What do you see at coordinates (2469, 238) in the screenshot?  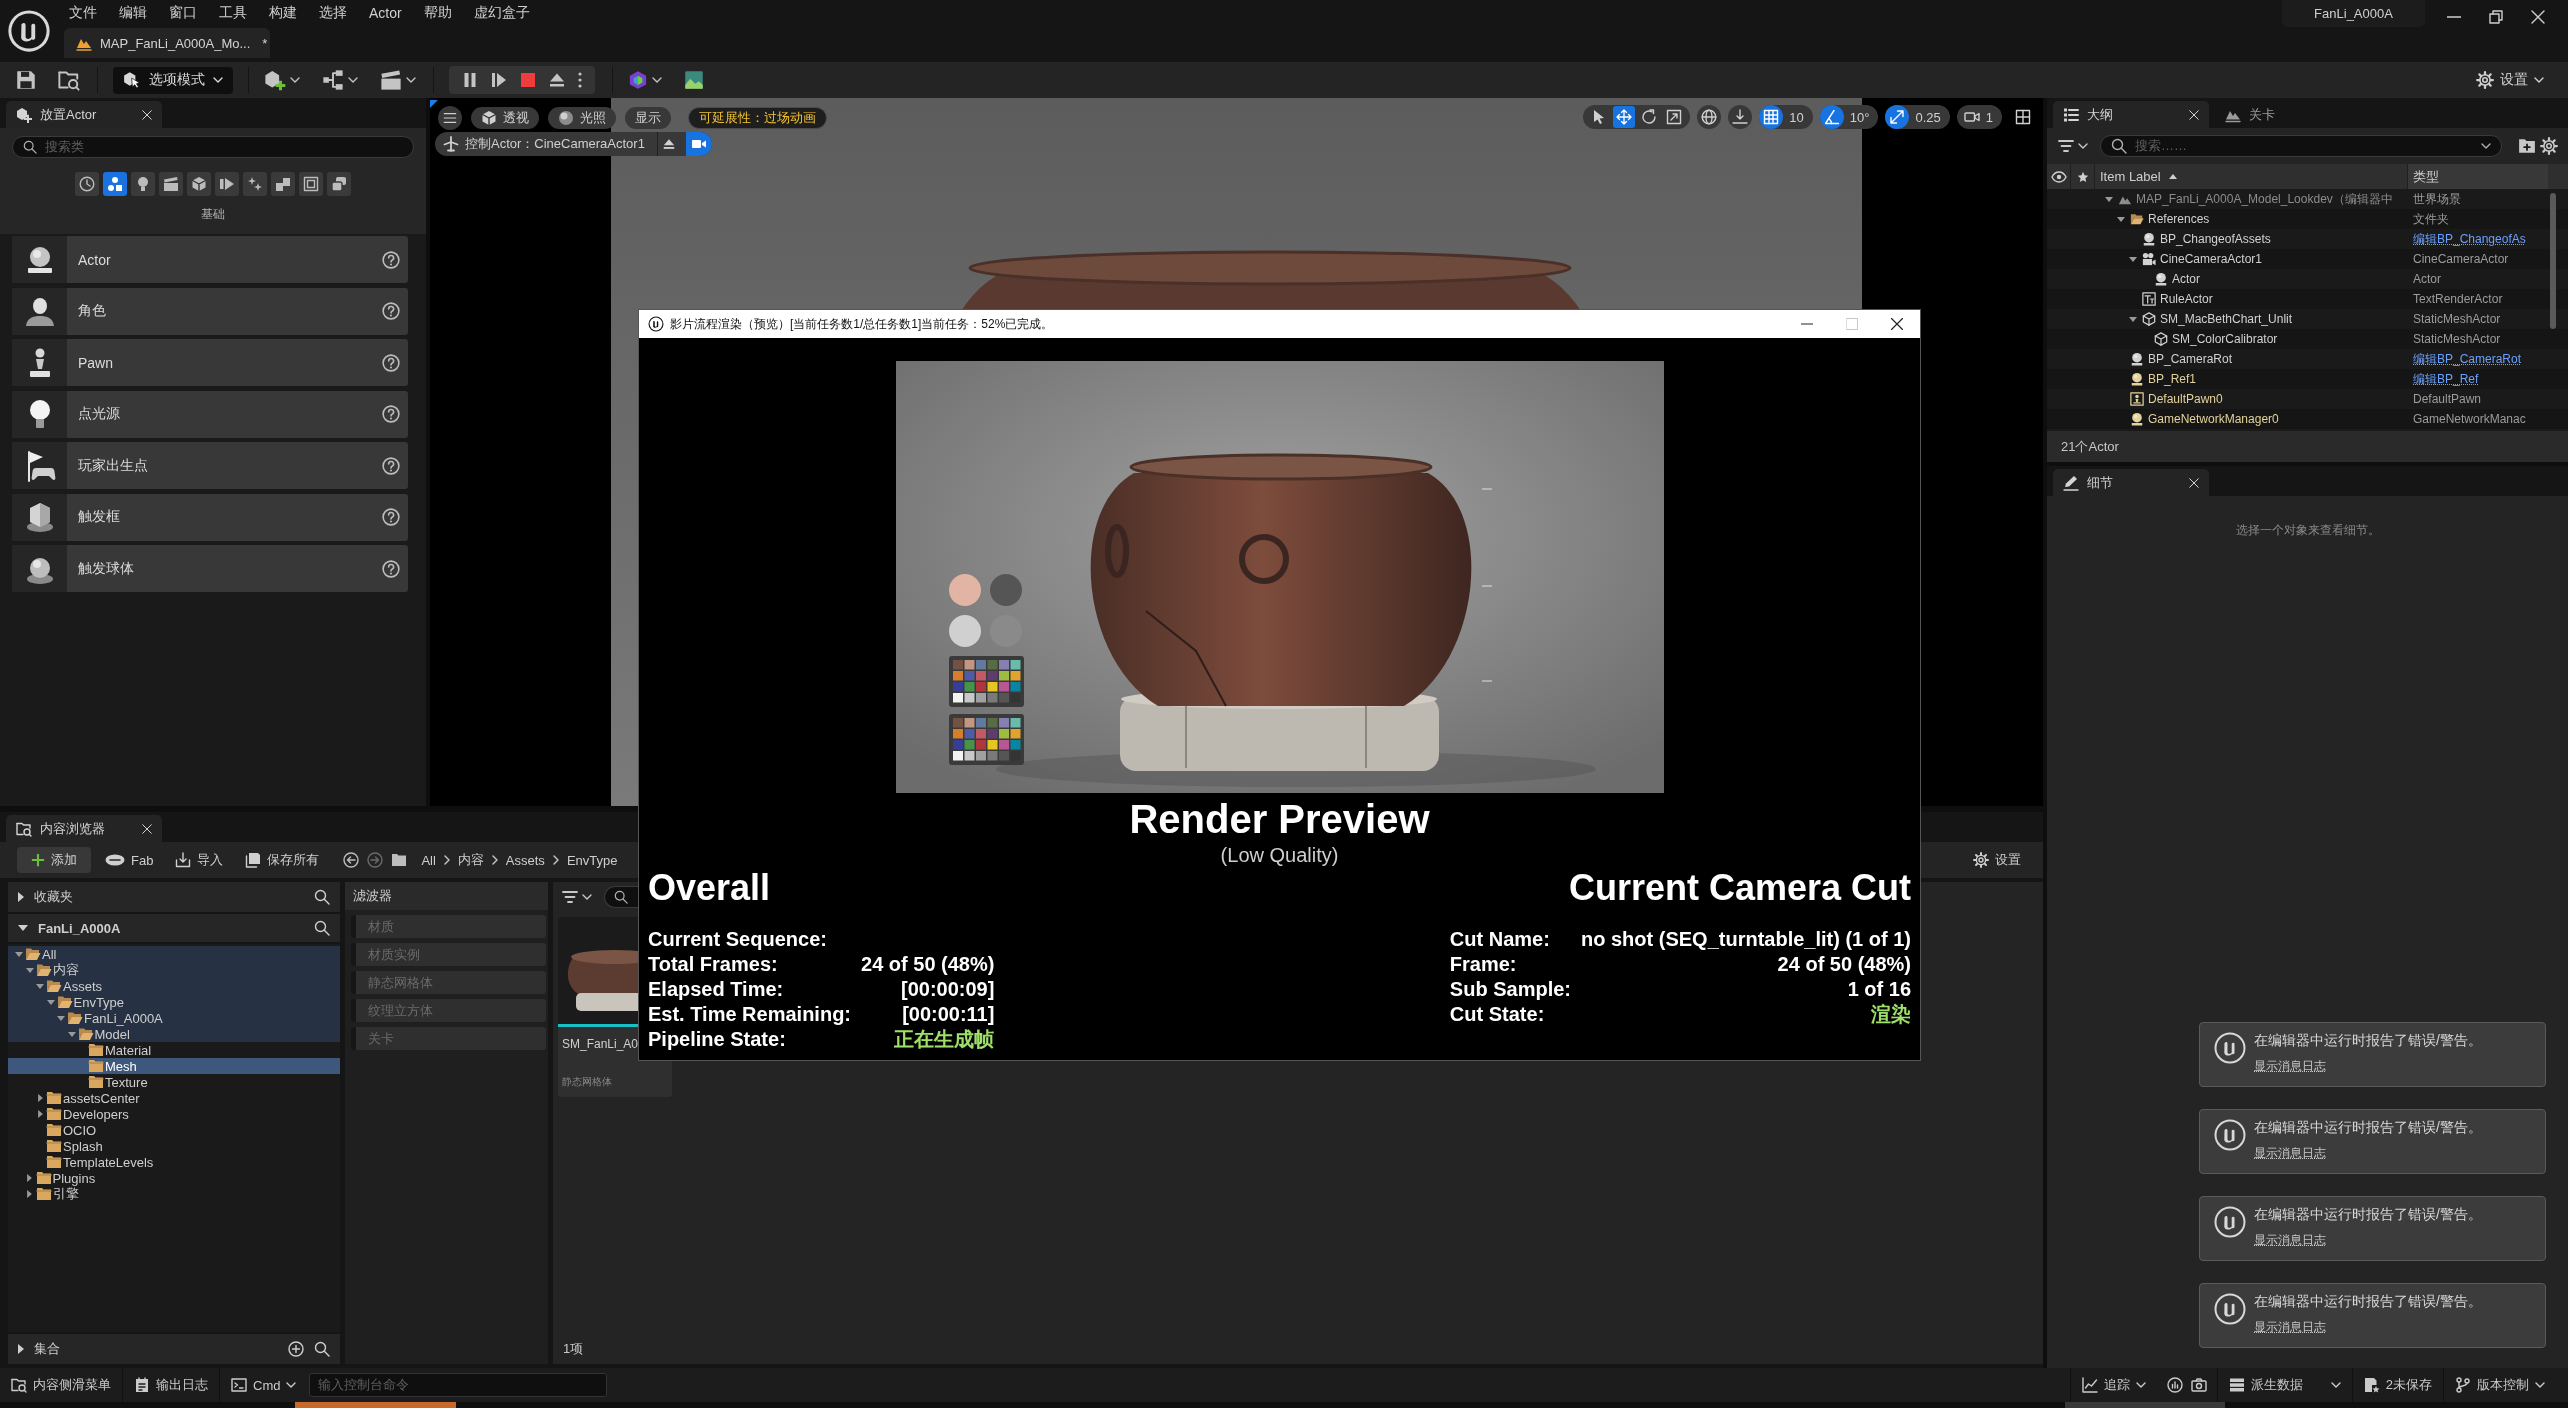 I see `edit-blueprint-link: 编辑BP_ChangeofAs` at bounding box center [2469, 238].